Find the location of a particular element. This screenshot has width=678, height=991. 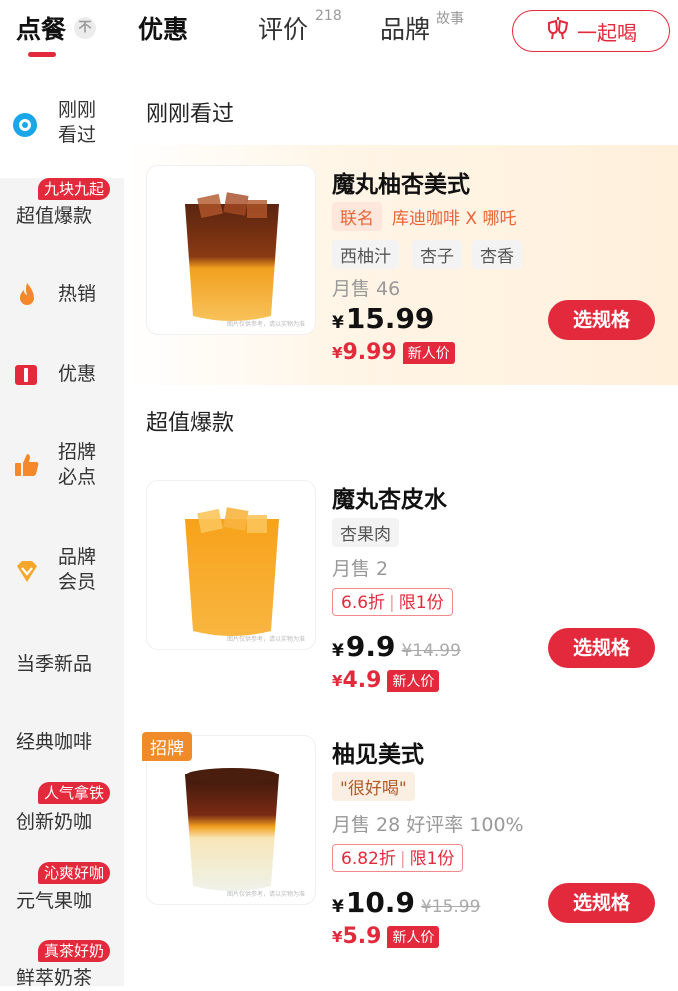

flavor-chip: 杏果肉 is located at coordinates (365, 532).